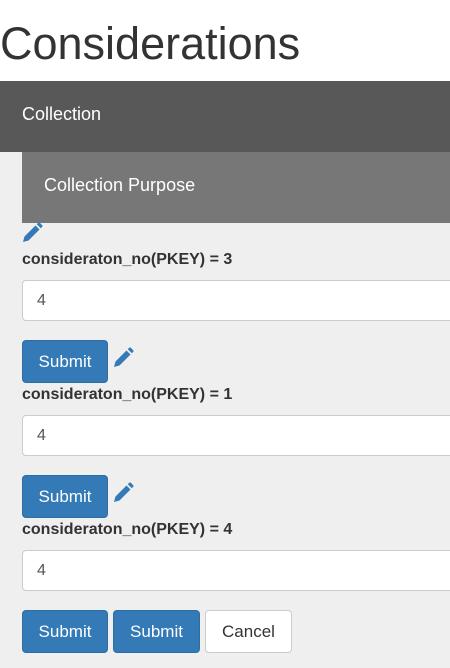  I want to click on cancel-button: Cancel, so click(248, 631).